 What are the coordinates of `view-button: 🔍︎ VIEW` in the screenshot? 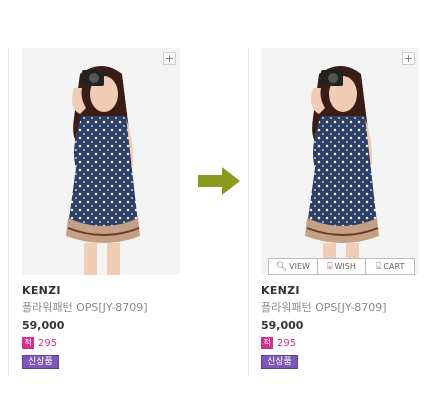 It's located at (293, 266).